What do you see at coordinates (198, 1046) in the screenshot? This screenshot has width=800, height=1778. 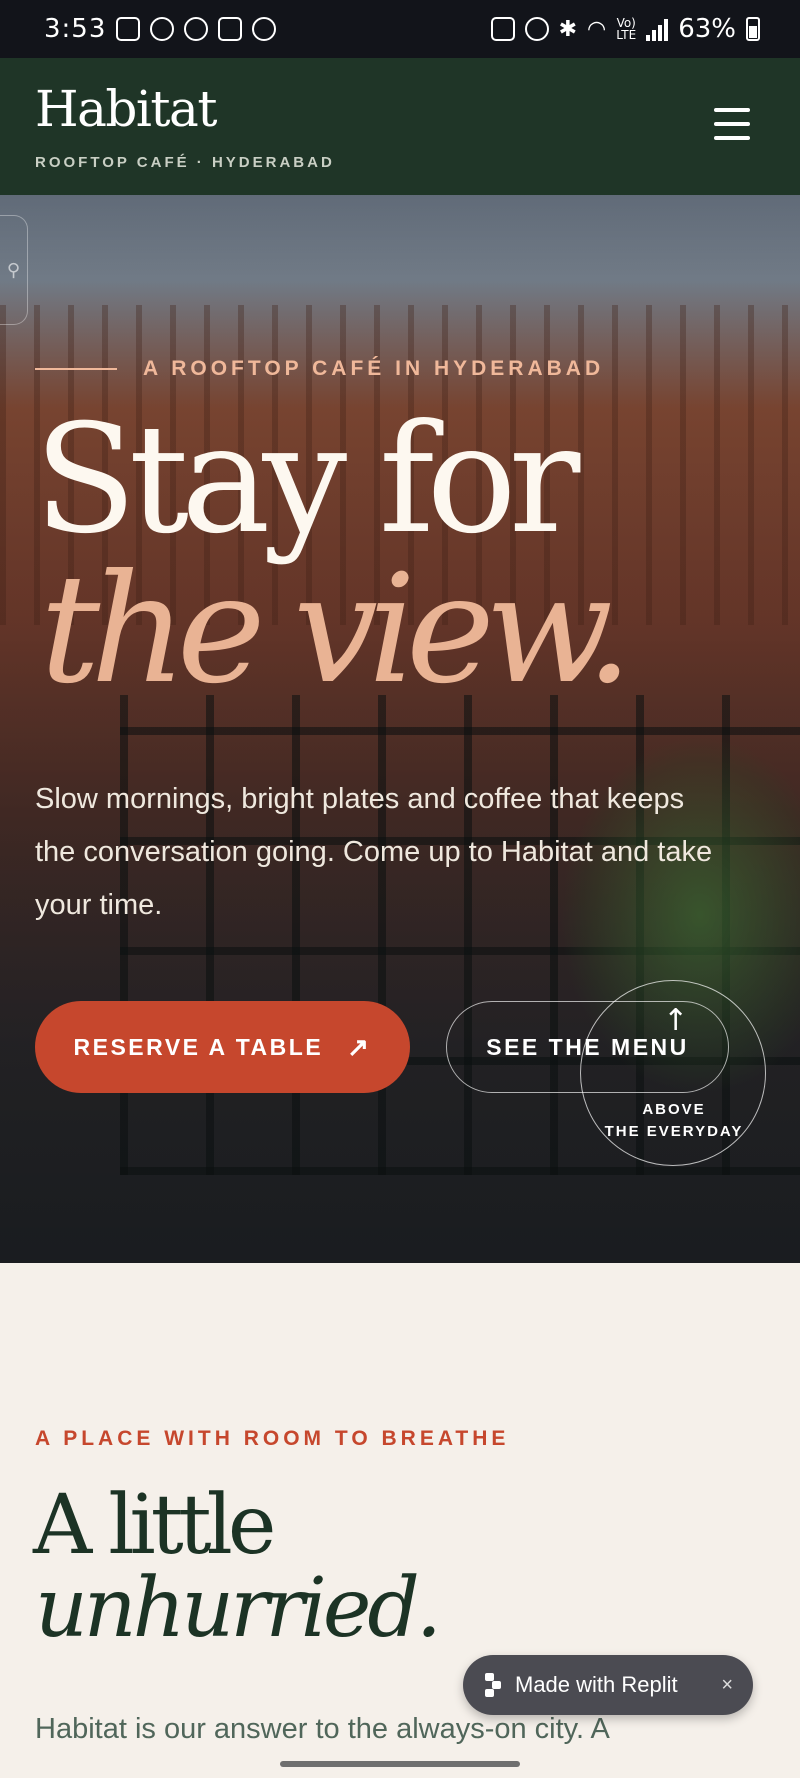 I see `reserve-table-label: RESERVE A TABLE` at bounding box center [198, 1046].